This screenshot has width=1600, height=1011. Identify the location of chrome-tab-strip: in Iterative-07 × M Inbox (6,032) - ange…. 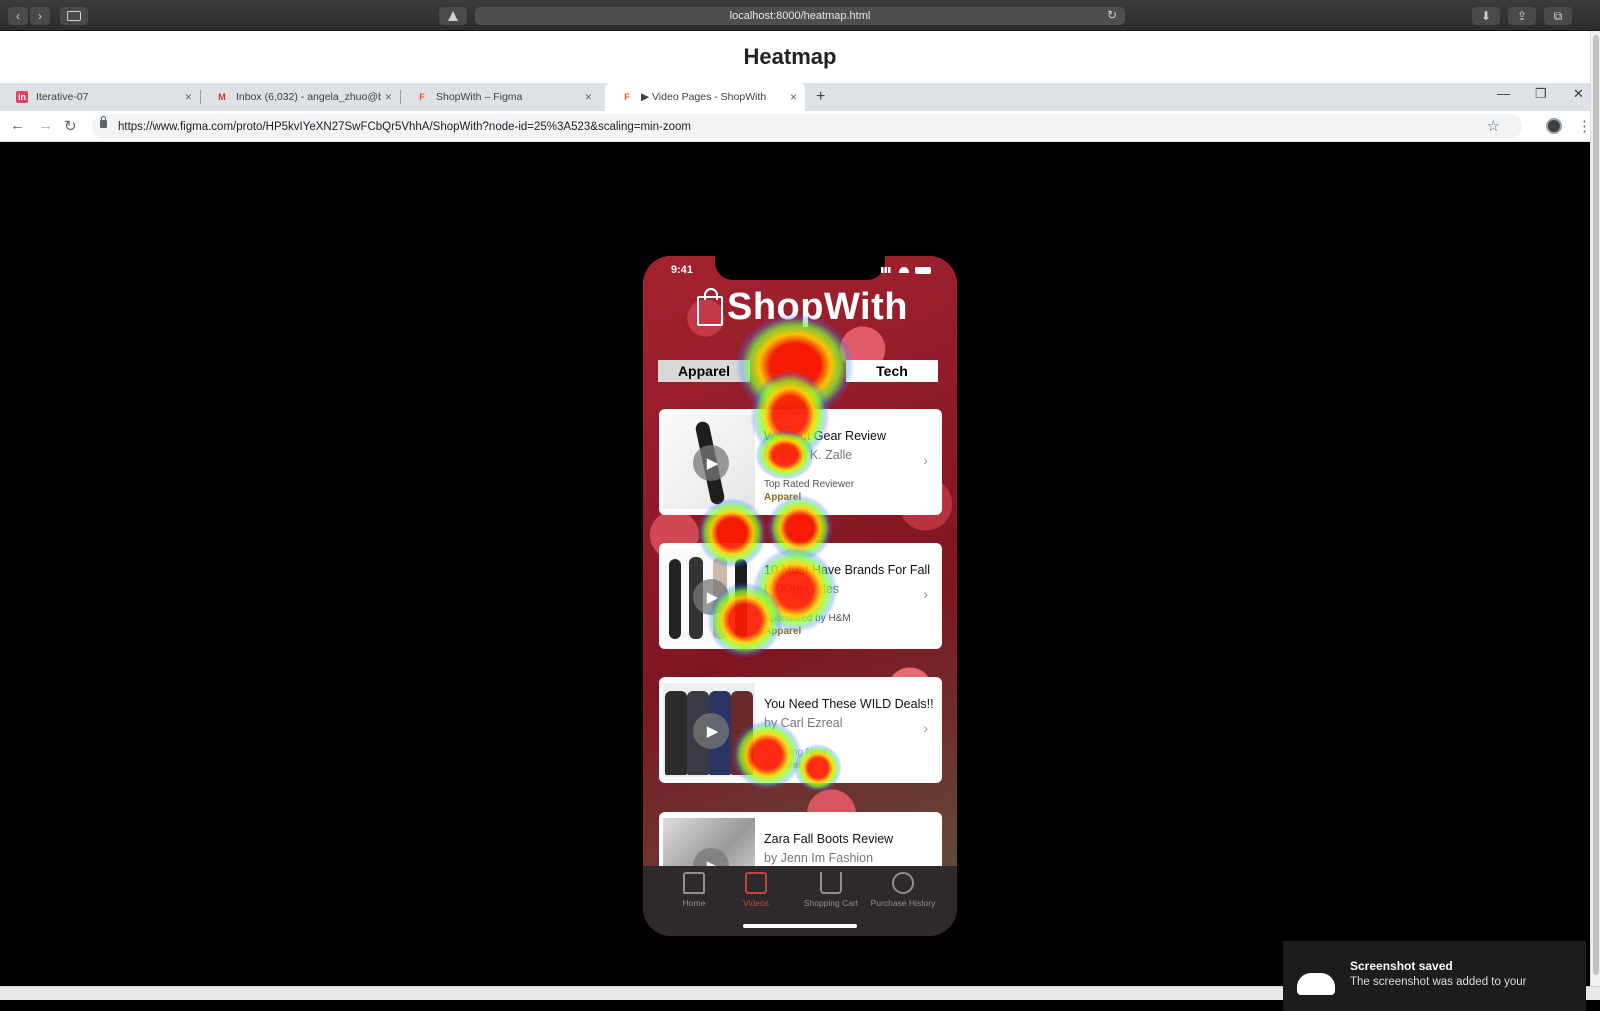
(795, 97).